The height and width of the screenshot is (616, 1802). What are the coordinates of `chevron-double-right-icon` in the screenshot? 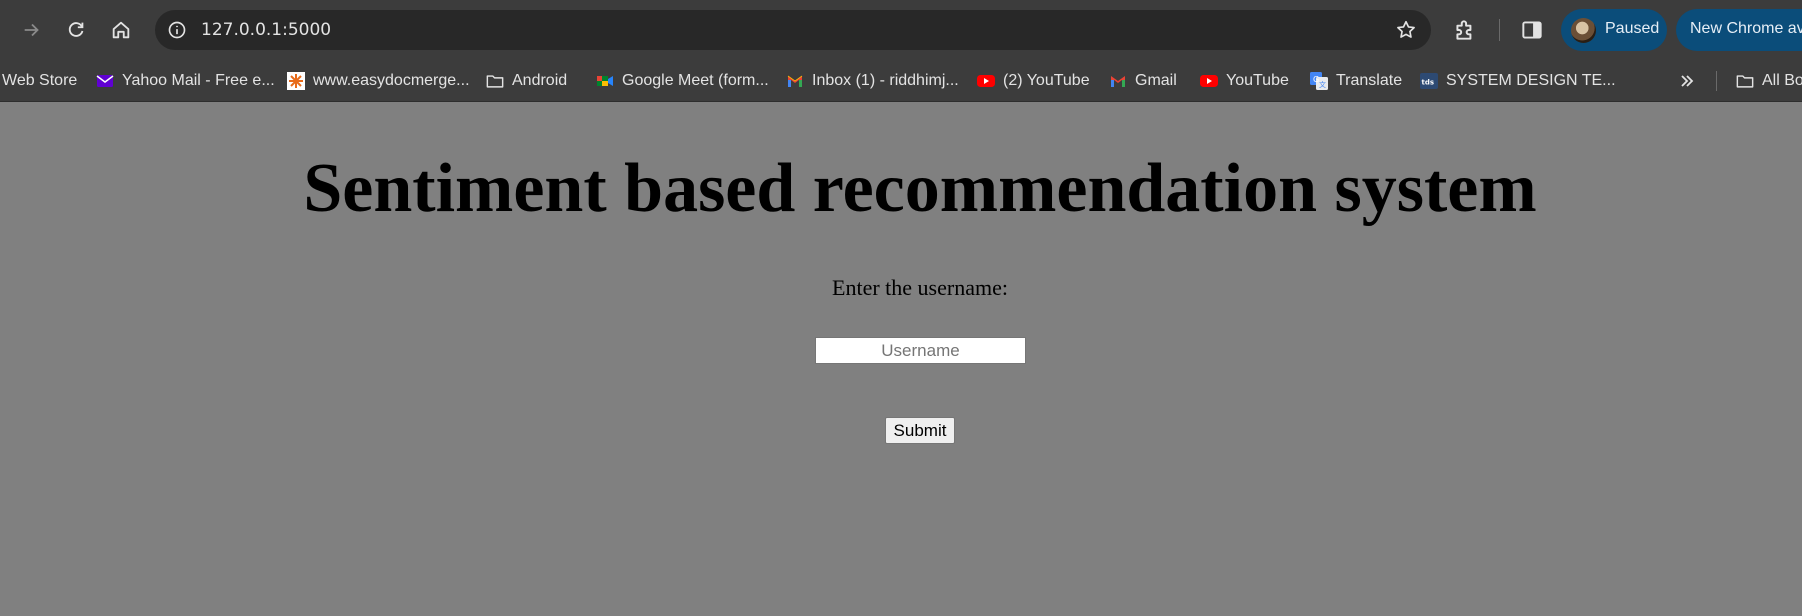 It's located at (1687, 81).